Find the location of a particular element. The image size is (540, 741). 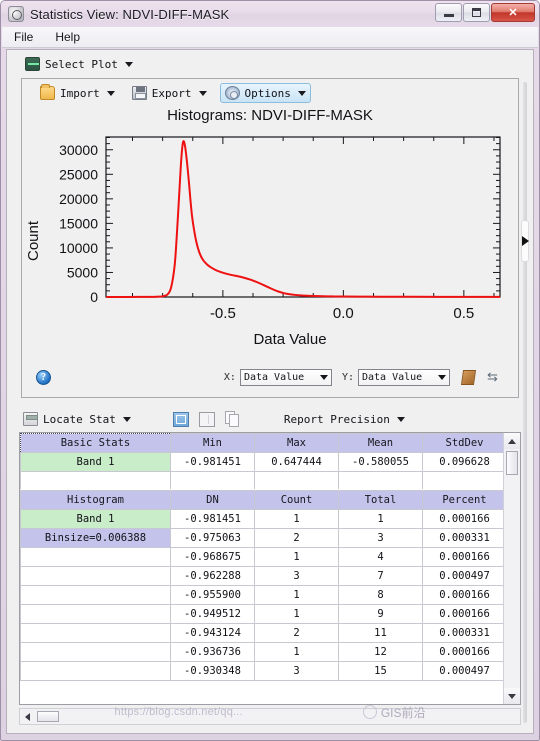

select-plot-label: Select Plot is located at coordinates (81, 64).